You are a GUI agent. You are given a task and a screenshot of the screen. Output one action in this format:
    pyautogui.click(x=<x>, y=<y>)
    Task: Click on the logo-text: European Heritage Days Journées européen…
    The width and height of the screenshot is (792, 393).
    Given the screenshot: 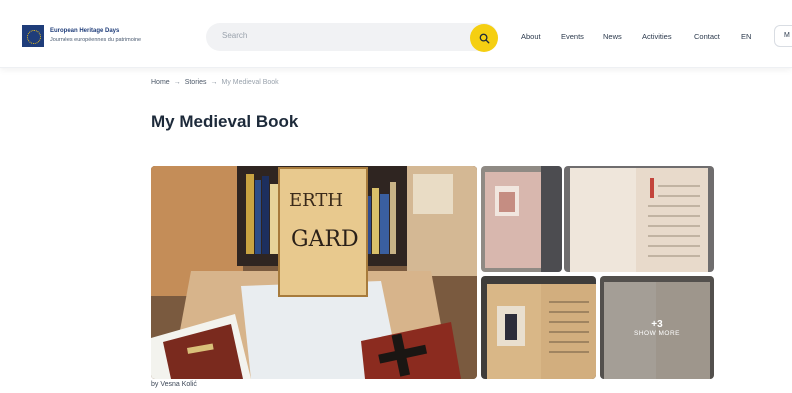 What is the action you would take?
    pyautogui.click(x=95, y=36)
    